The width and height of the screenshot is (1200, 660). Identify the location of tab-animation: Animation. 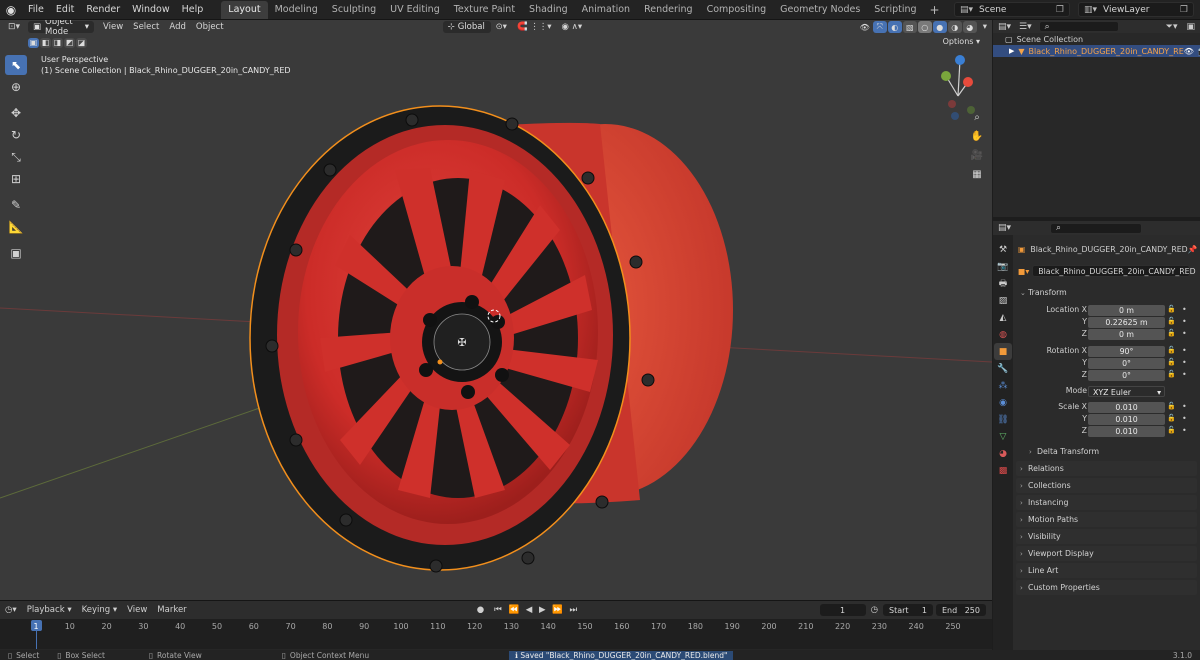
(606, 10).